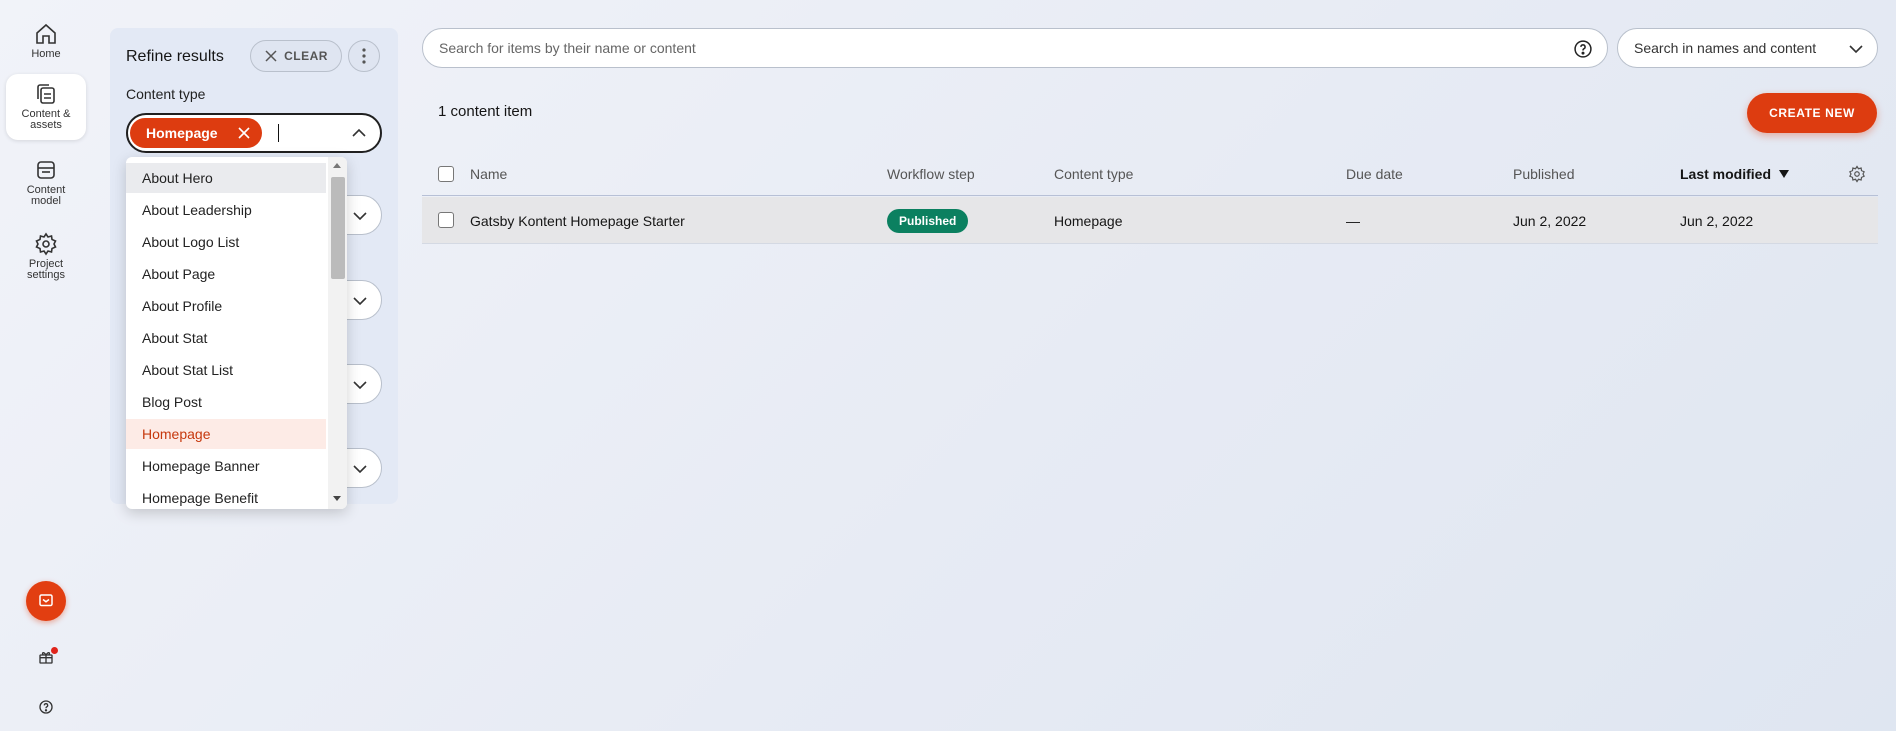 This screenshot has width=1896, height=731. Describe the element at coordinates (226, 338) in the screenshot. I see `dropdown-option: About Stat` at that location.